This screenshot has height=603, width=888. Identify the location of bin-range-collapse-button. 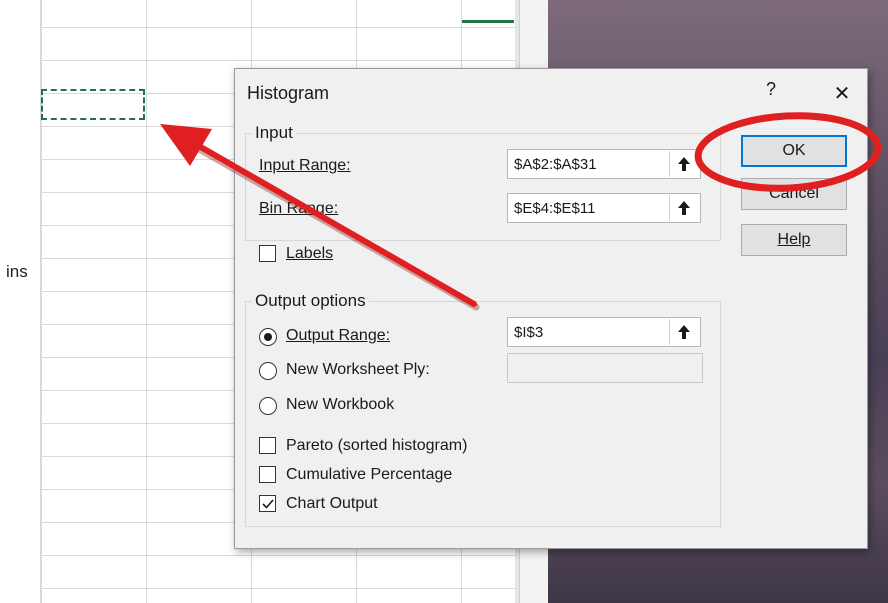
(684, 208).